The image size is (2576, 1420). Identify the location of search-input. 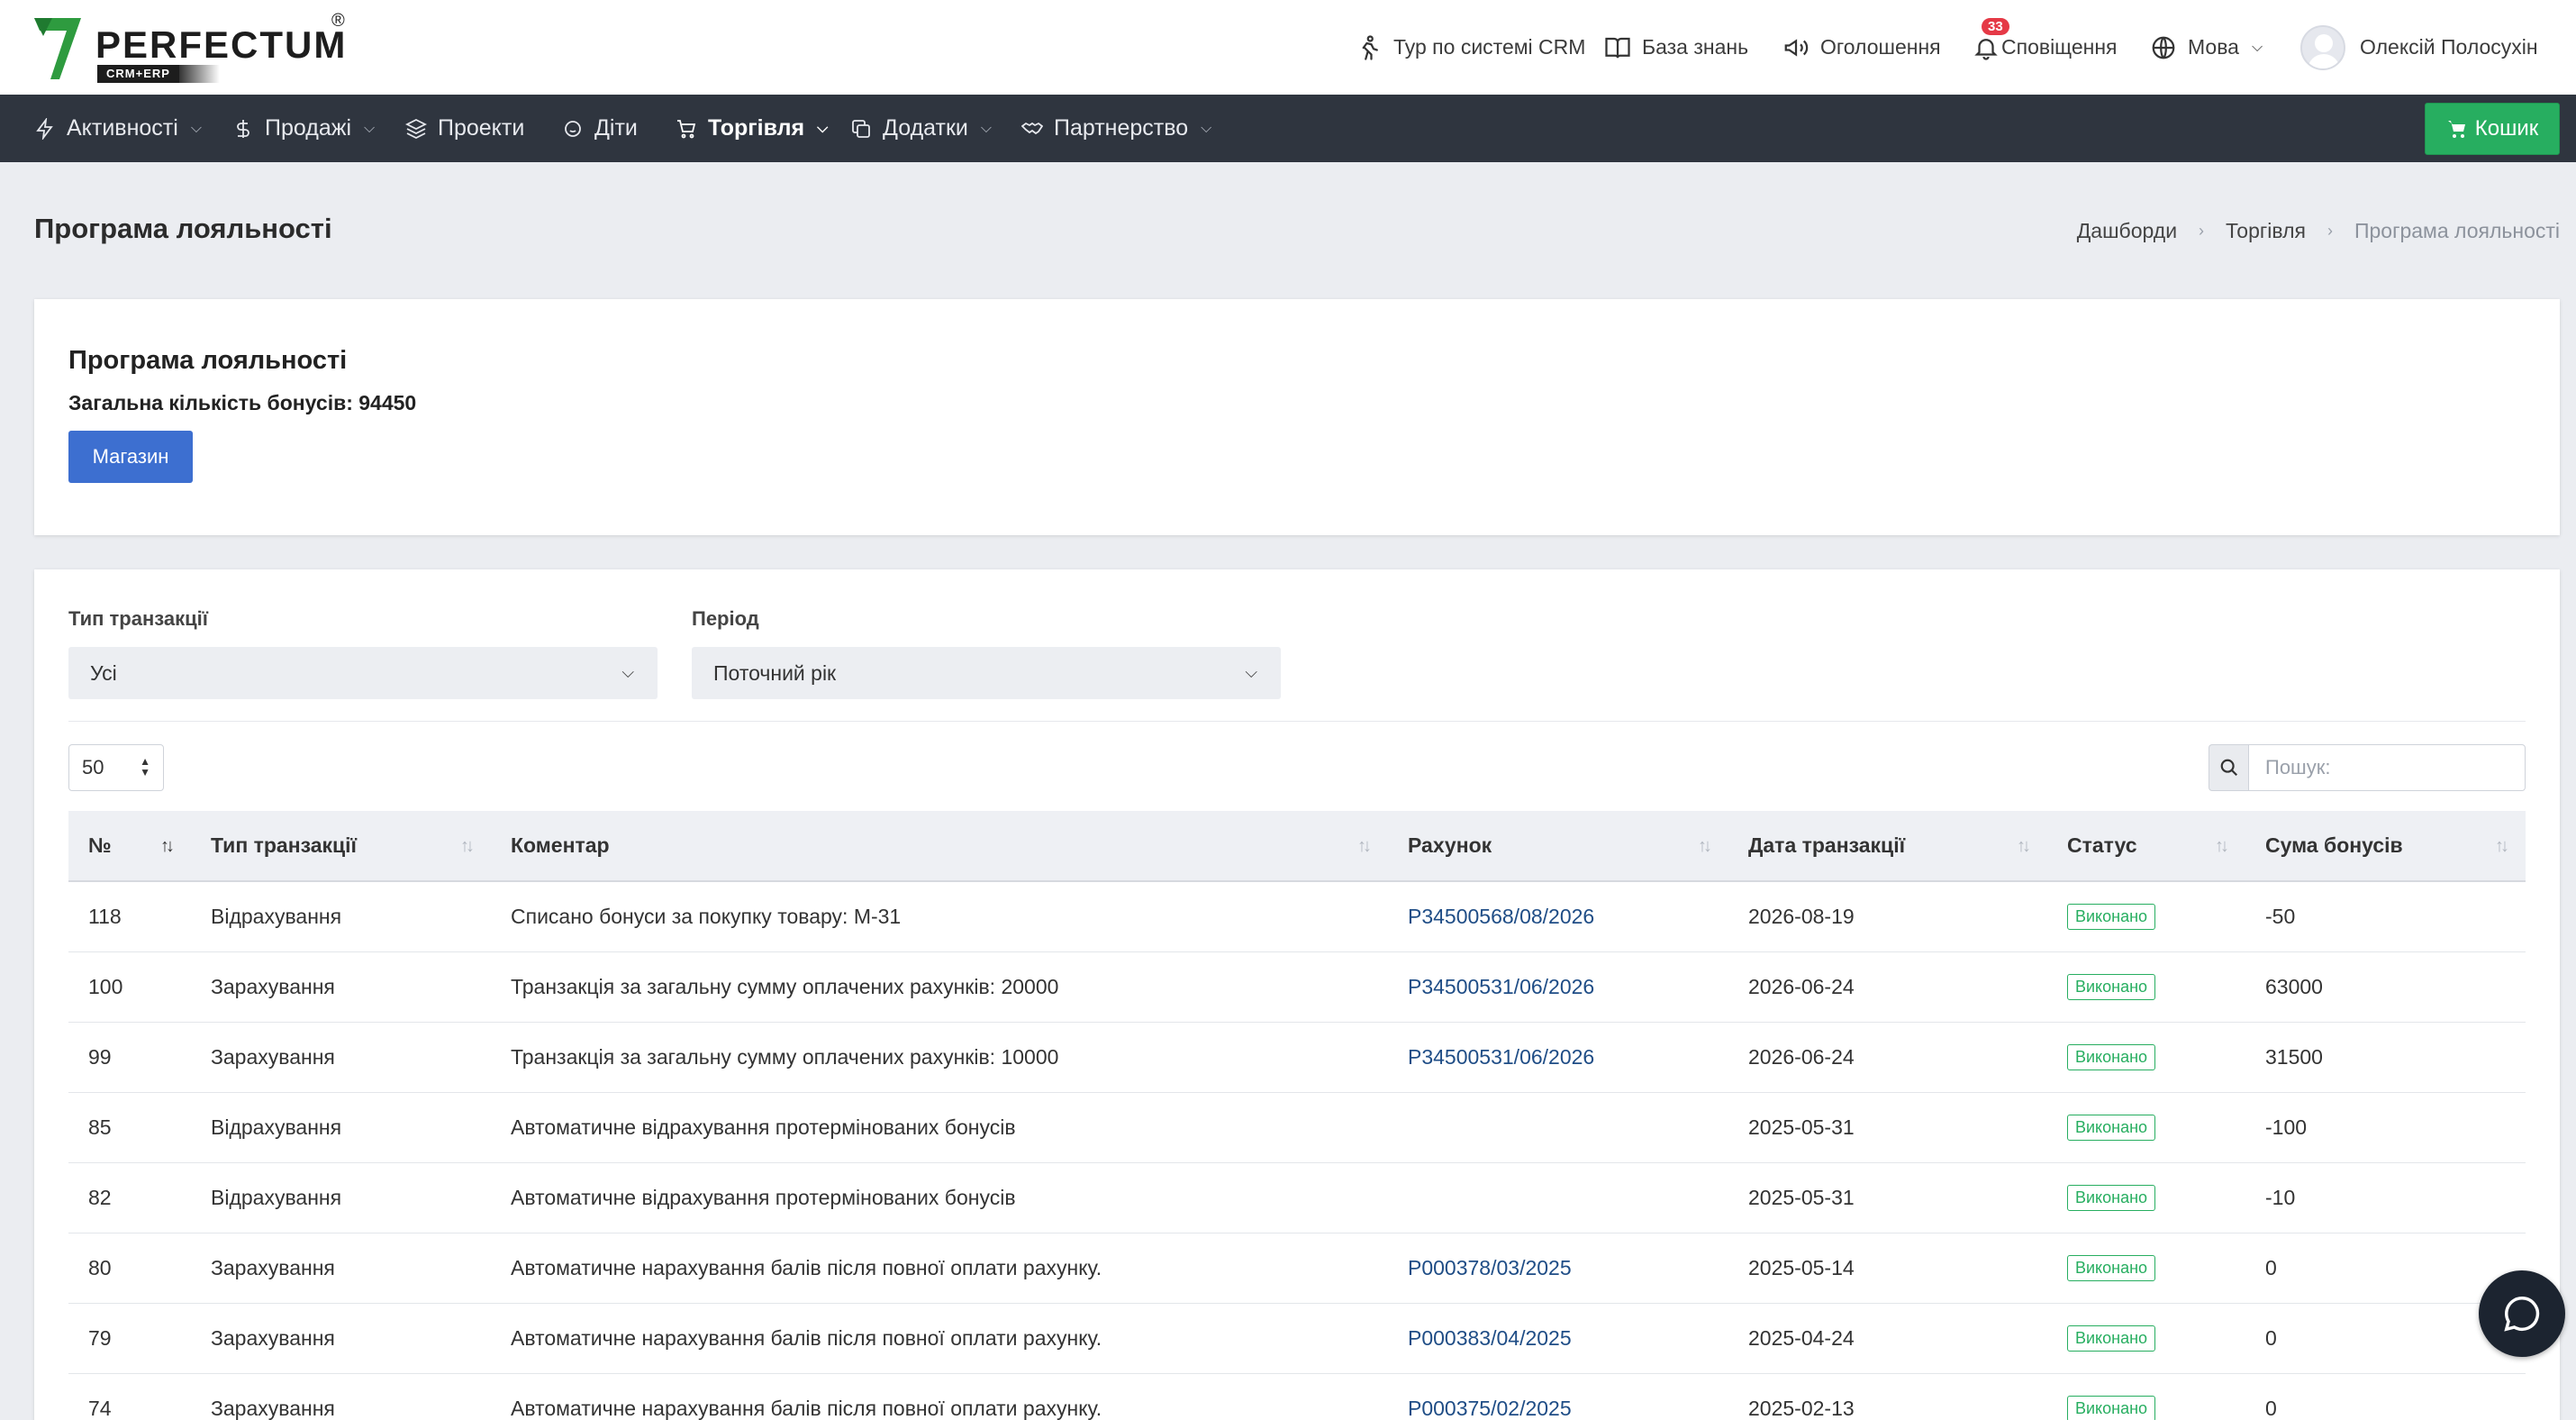
(2387, 768).